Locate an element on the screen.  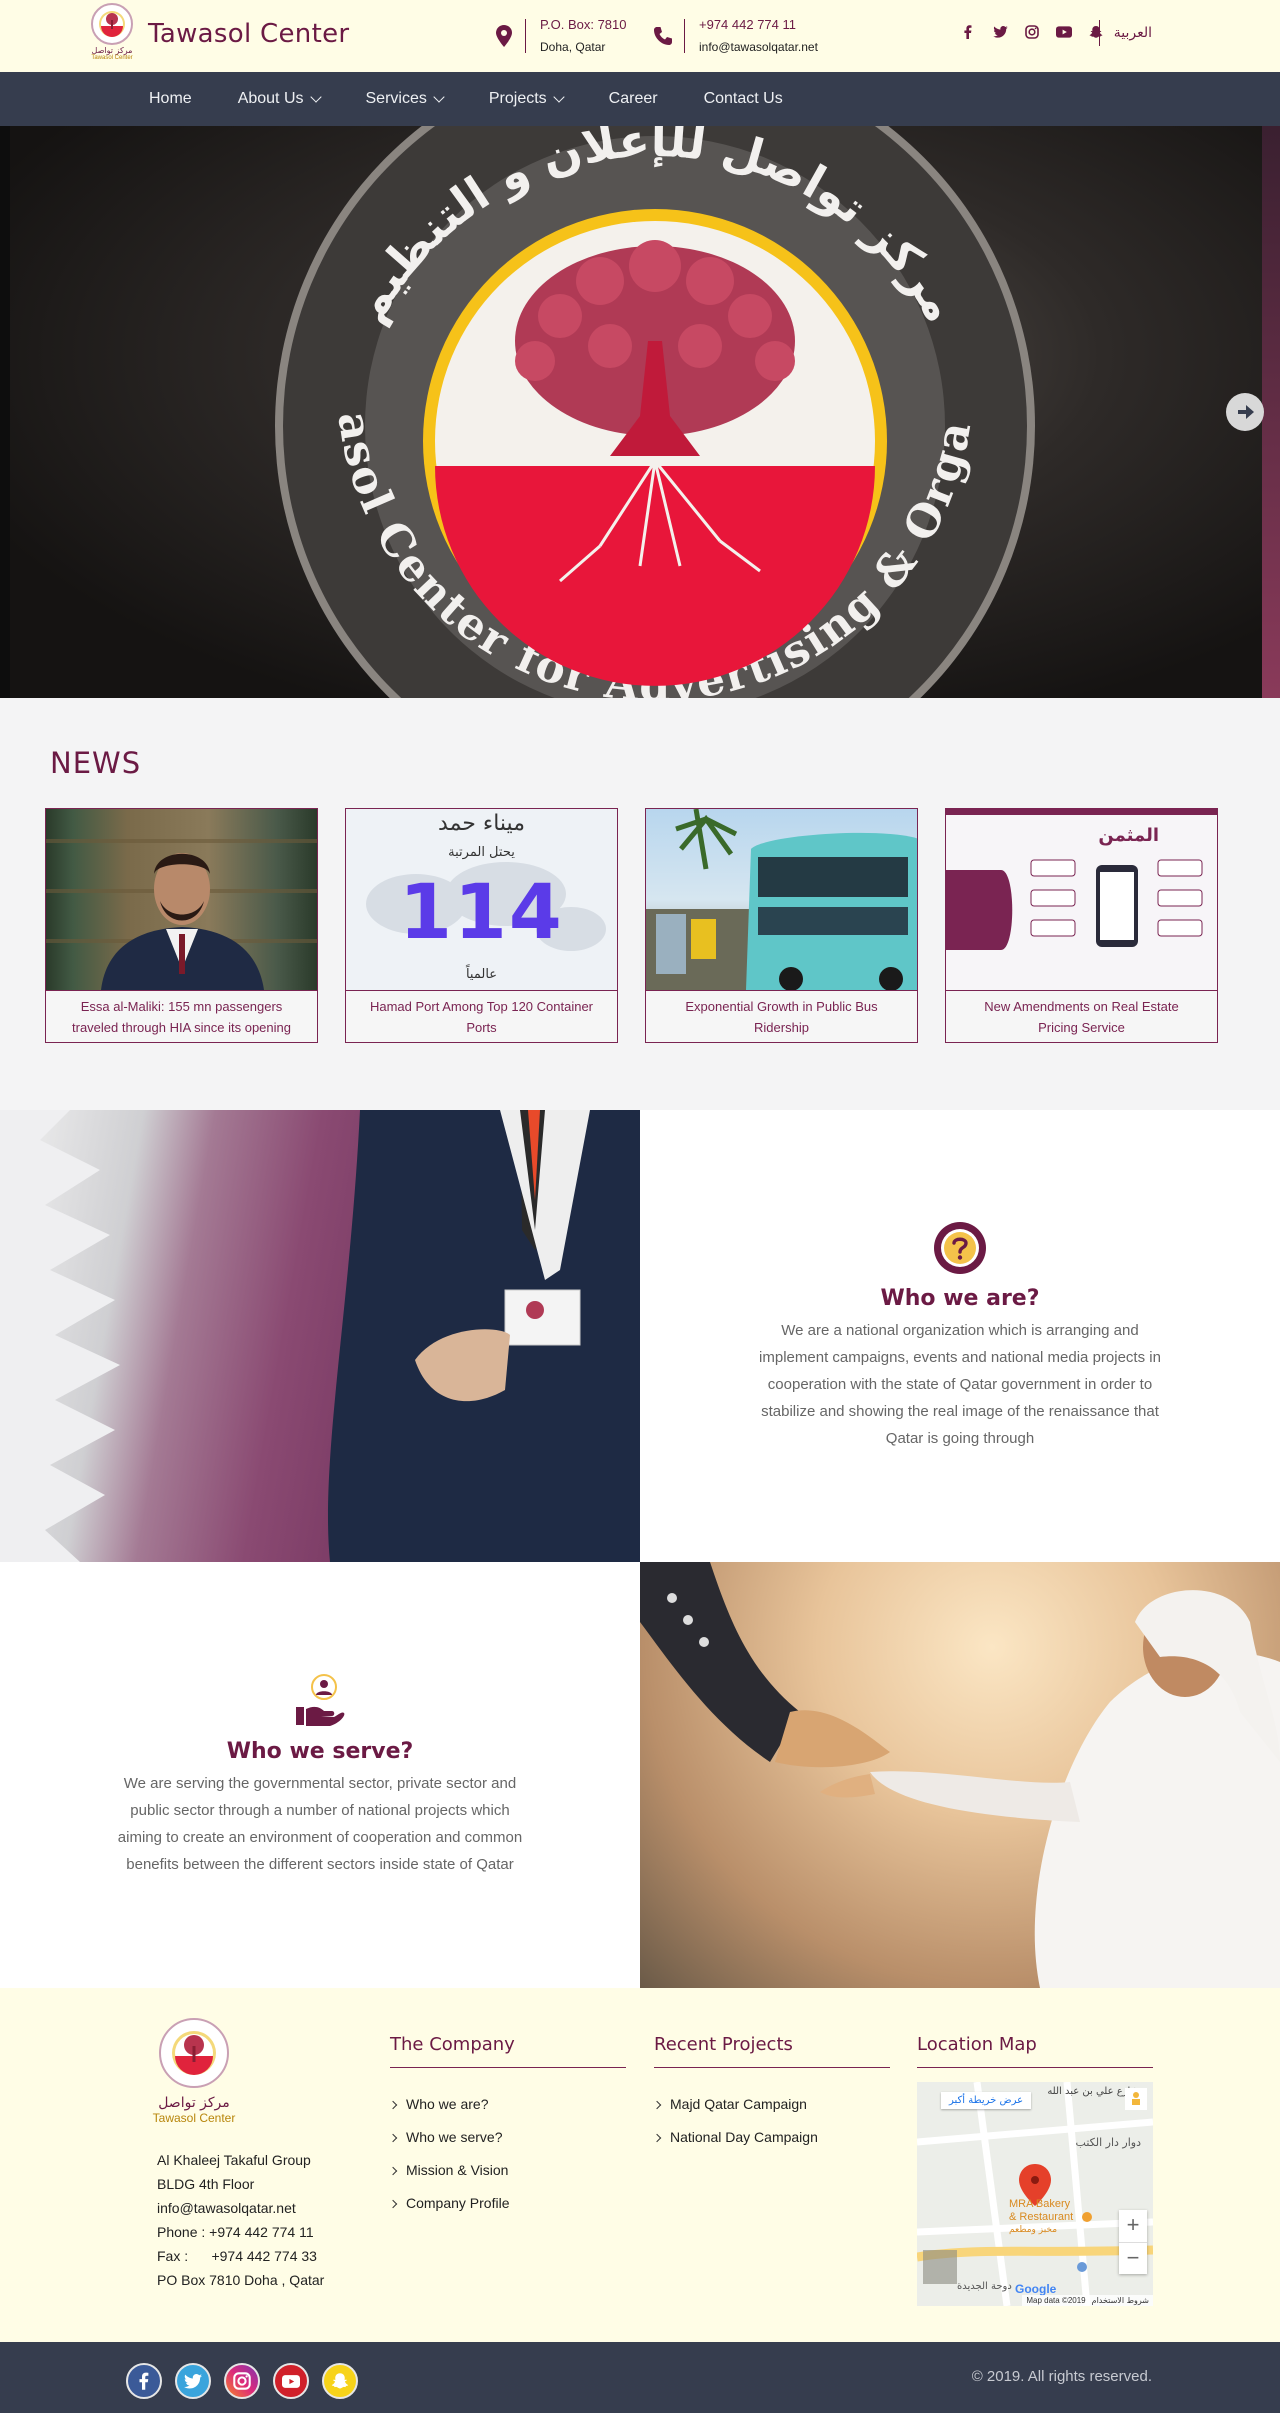
nav-contact-us-label: Contact Us is located at coordinates (743, 98).